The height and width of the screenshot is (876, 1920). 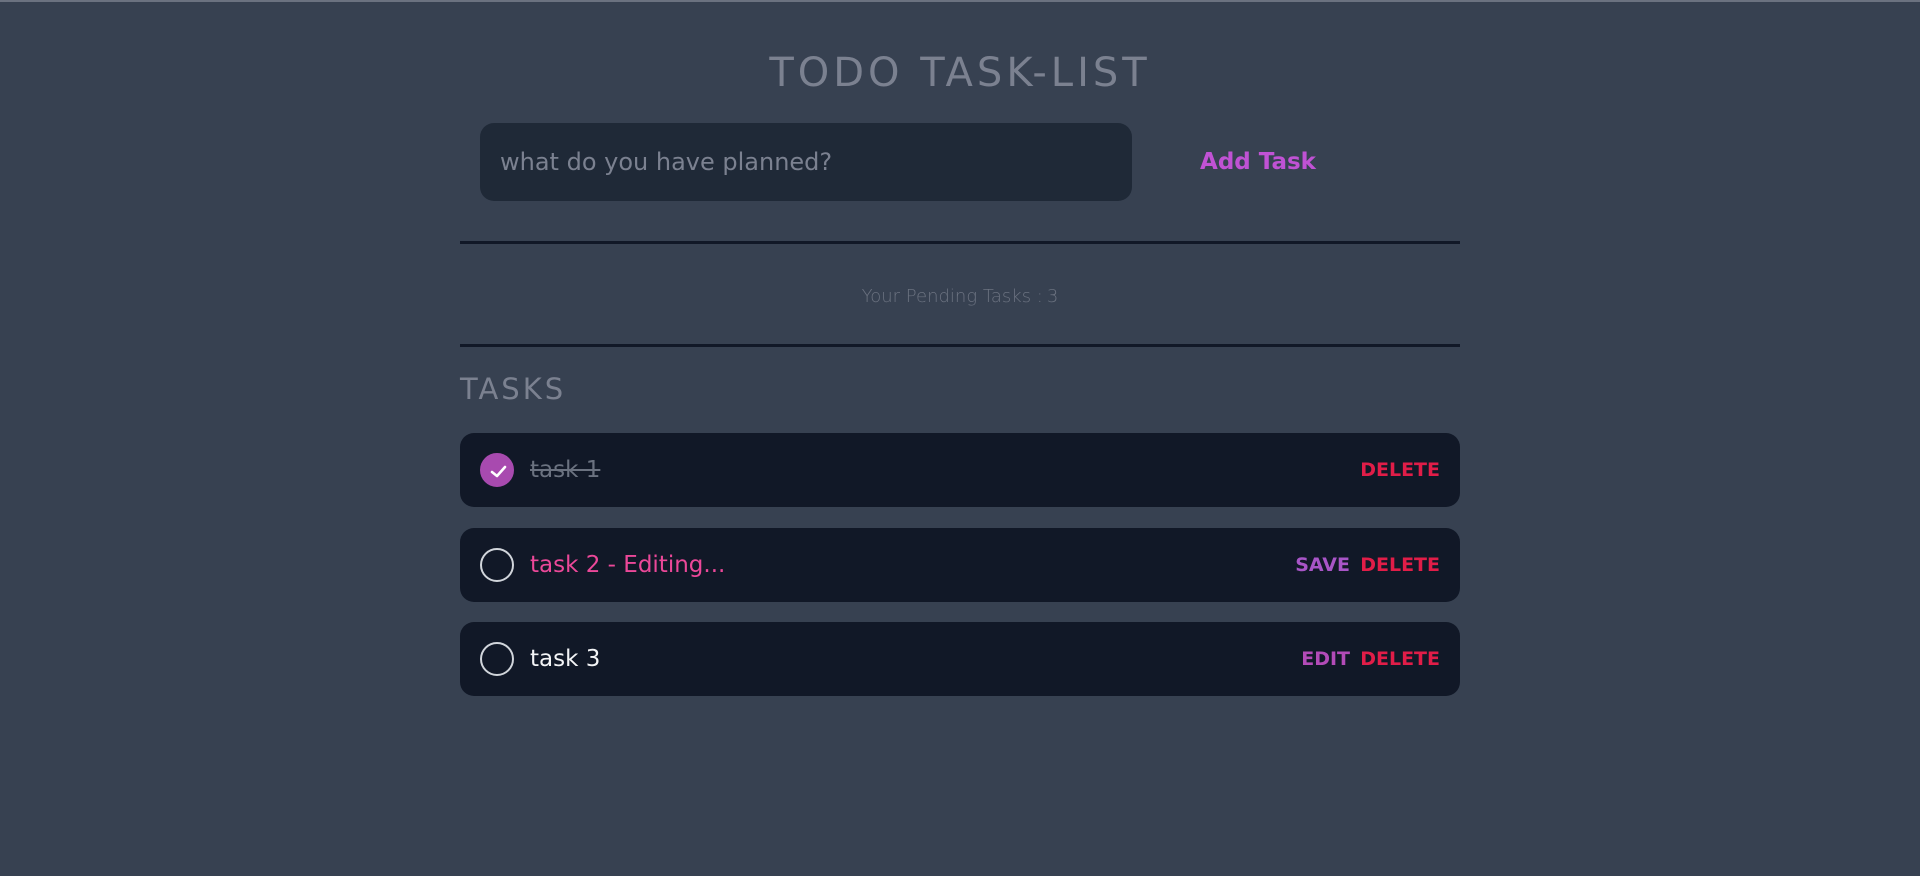 I want to click on pending-tasks-label: Your Pending Tasks :, so click(x=952, y=296).